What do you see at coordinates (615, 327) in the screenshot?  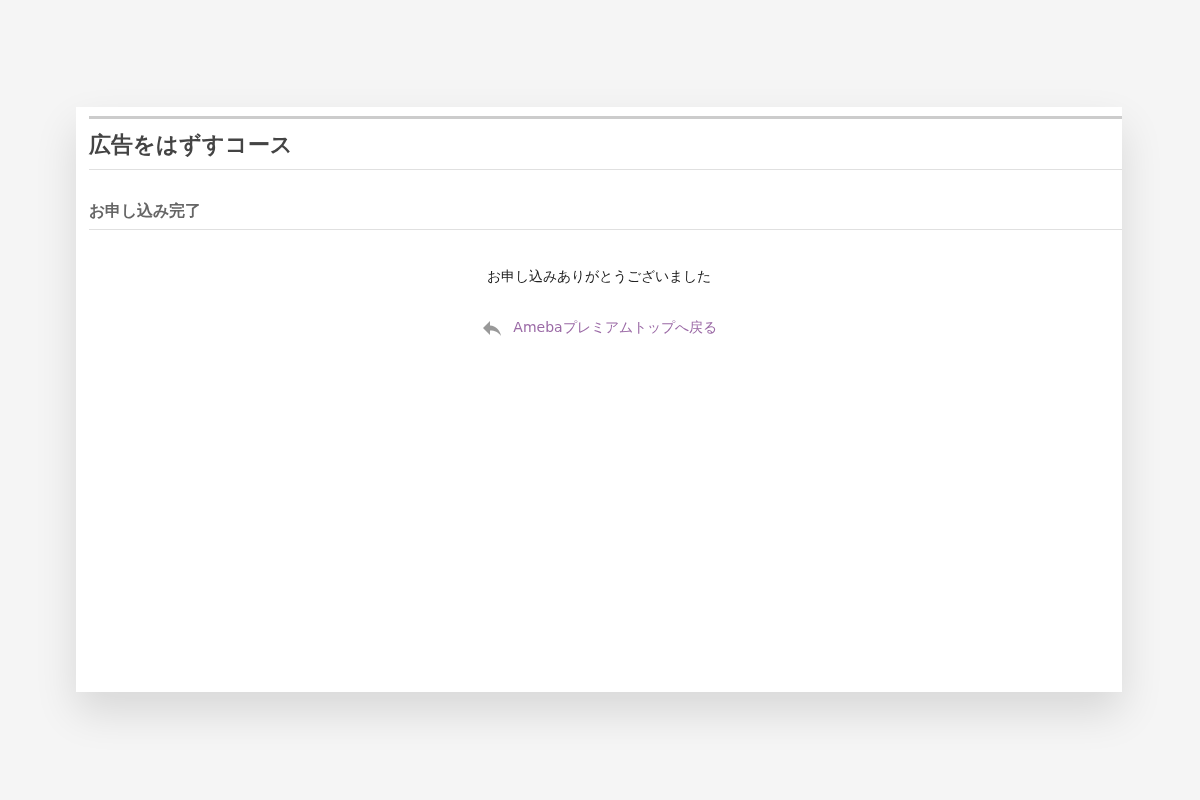 I see `back-link: Amebaプレミアムトップへ戻る` at bounding box center [615, 327].